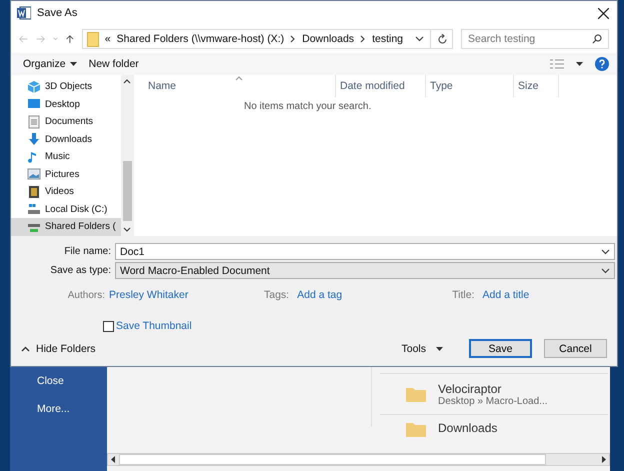 The height and width of the screenshot is (471, 624). What do you see at coordinates (50, 64) in the screenshot?
I see `organize-button: Organize` at bounding box center [50, 64].